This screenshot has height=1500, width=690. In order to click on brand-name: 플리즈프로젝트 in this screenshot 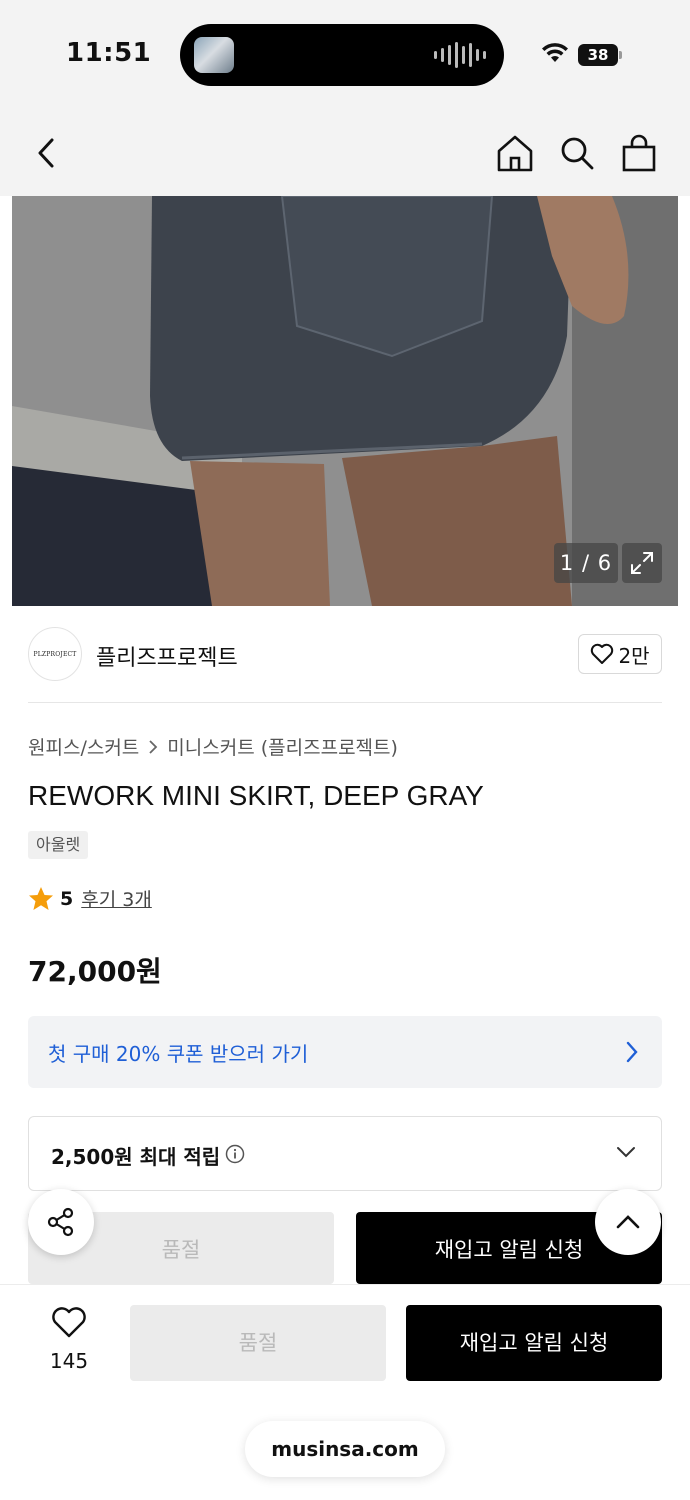, I will do `click(167, 656)`.